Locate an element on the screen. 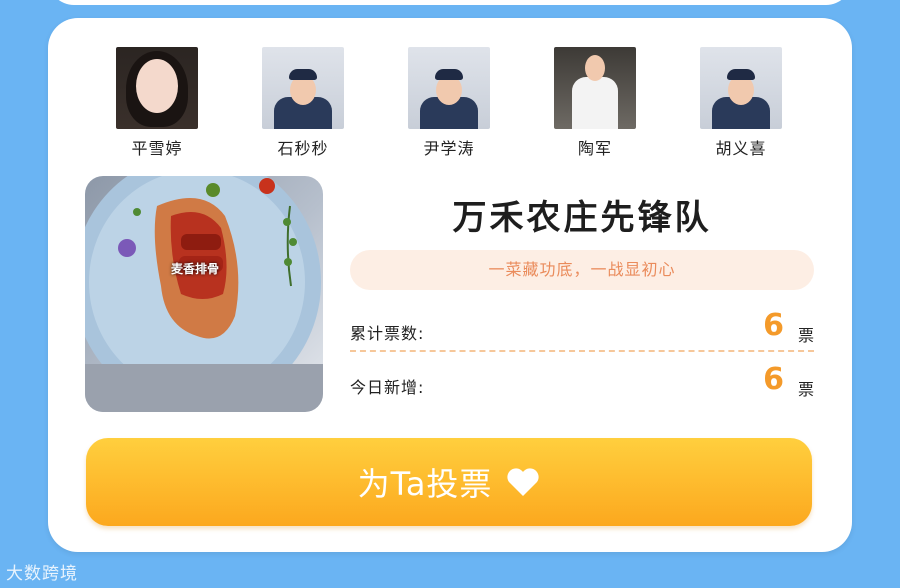  member-item: 平雪婷 is located at coordinates (157, 103).